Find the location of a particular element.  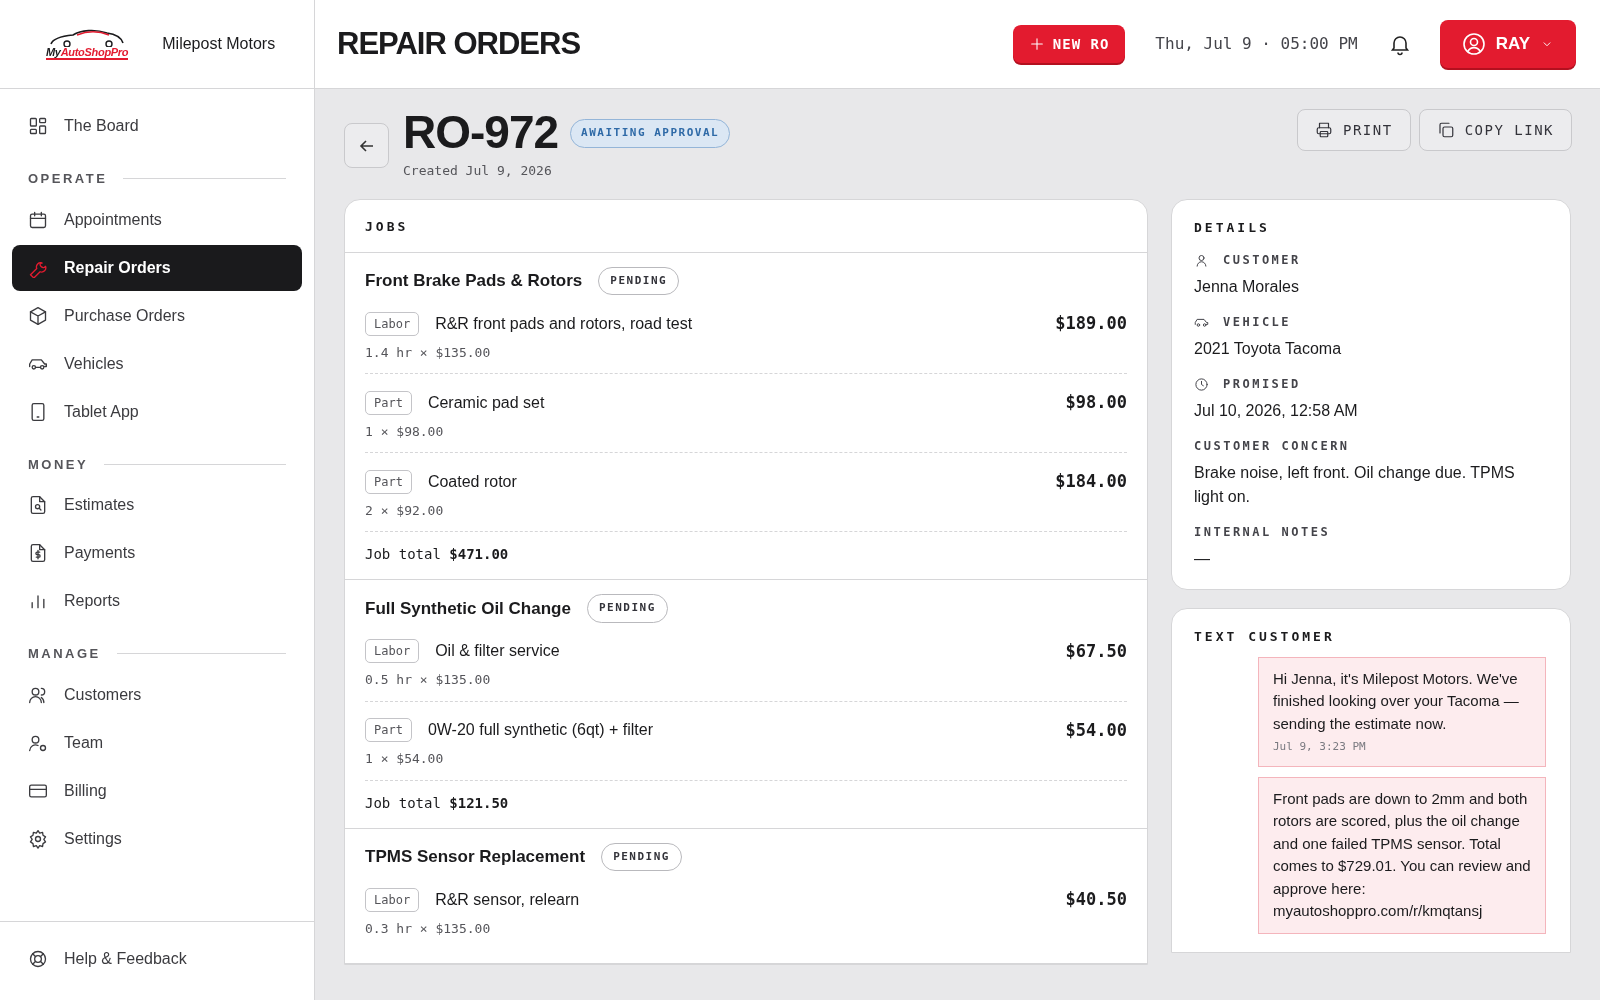

job-name: TPMS Sensor Replacement is located at coordinates (475, 857).